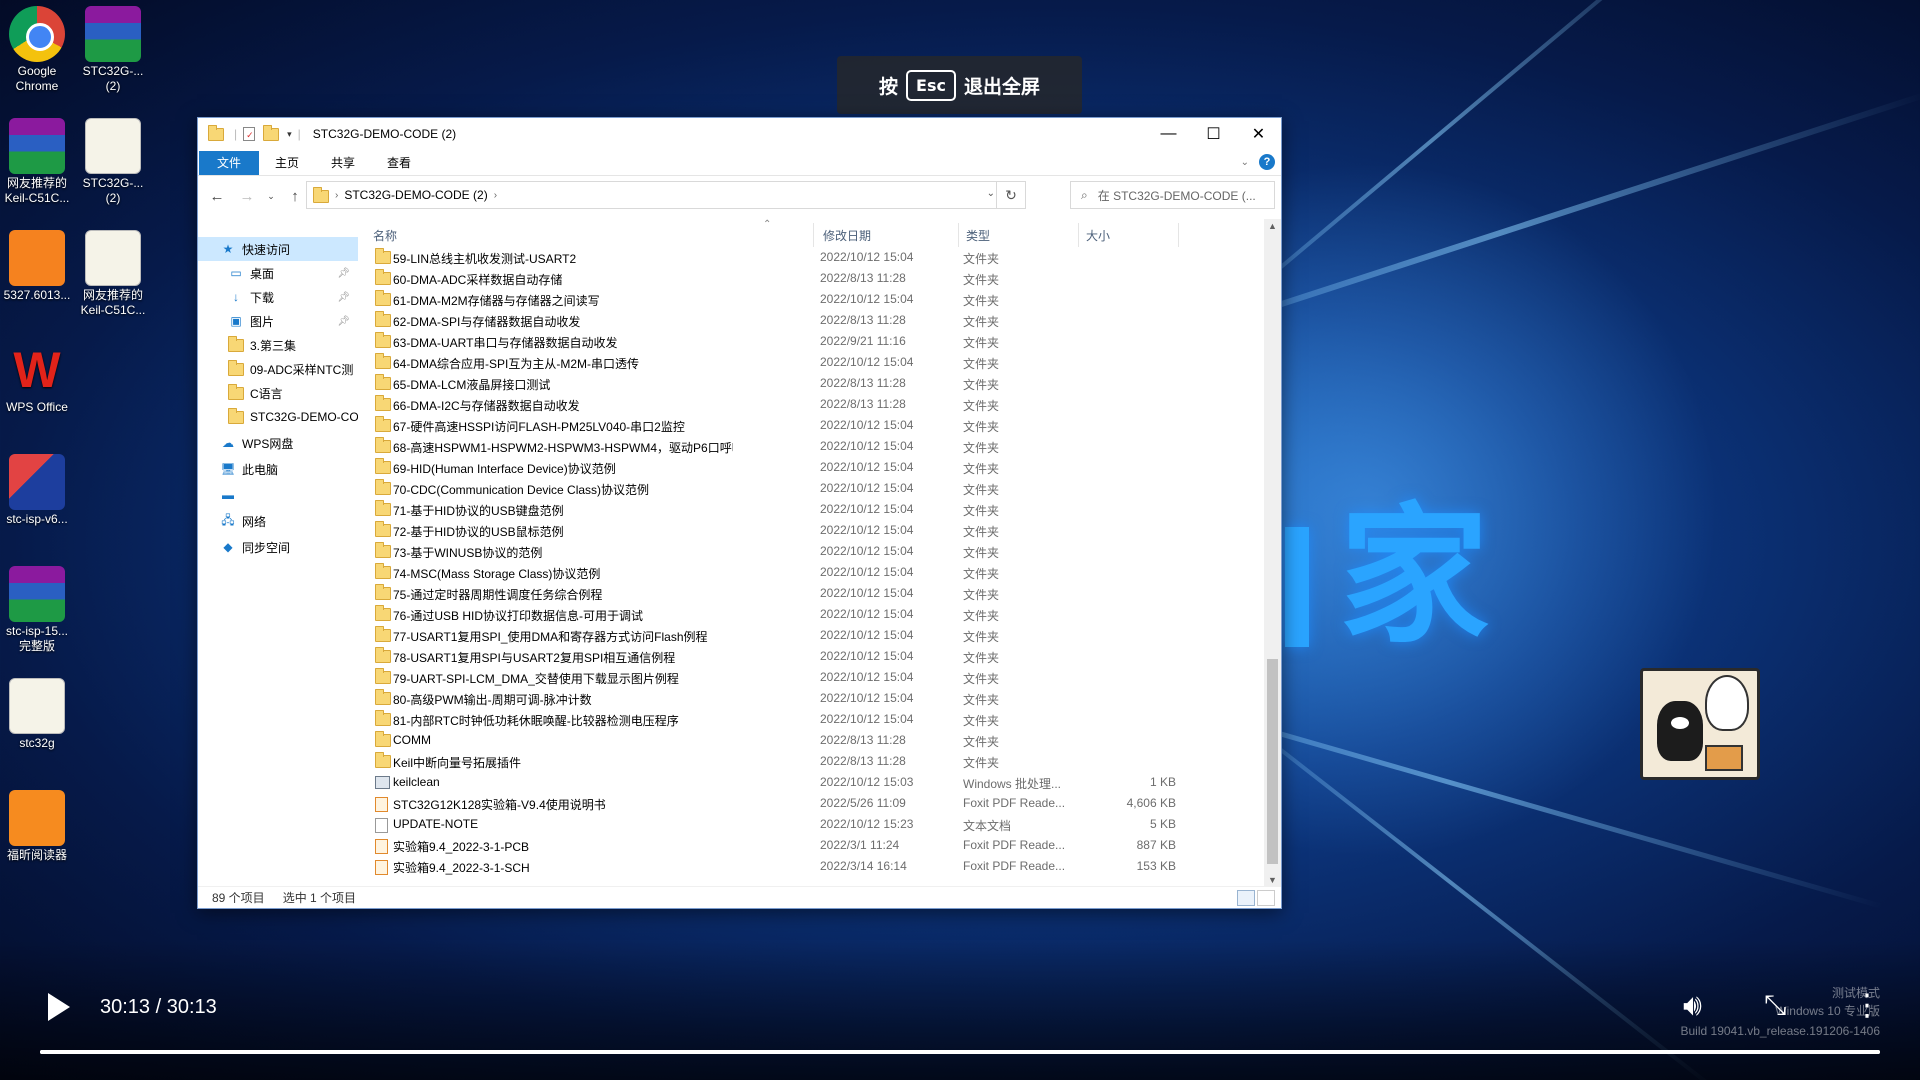 The image size is (1920, 1080). I want to click on tab-share: 共享, so click(343, 163).